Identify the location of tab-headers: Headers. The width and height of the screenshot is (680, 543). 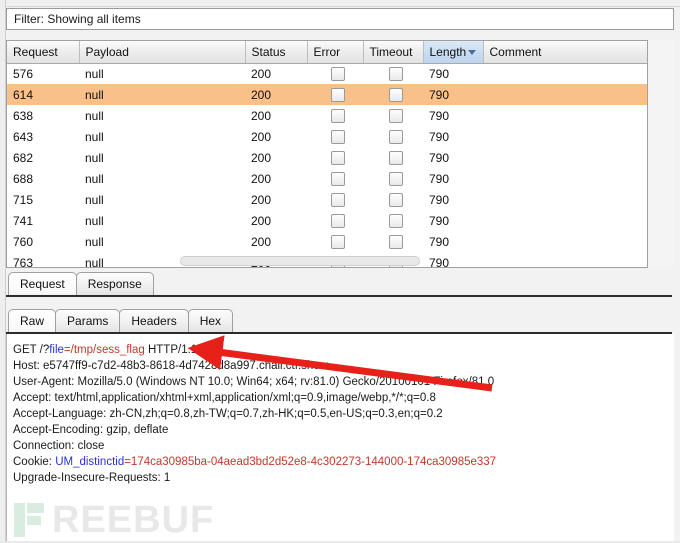
(154, 320).